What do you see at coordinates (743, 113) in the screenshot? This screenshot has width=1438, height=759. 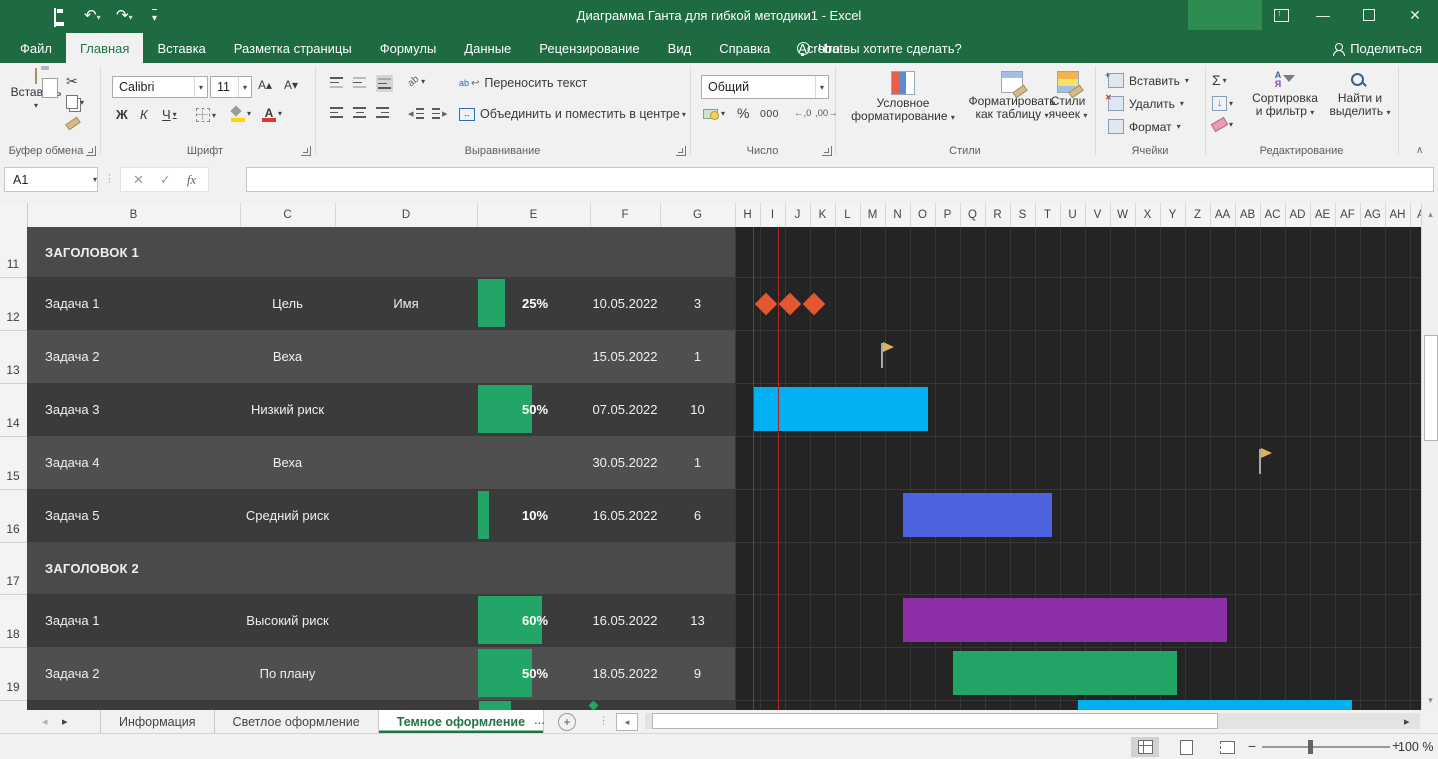 I see `percent-style-icon: %` at bounding box center [743, 113].